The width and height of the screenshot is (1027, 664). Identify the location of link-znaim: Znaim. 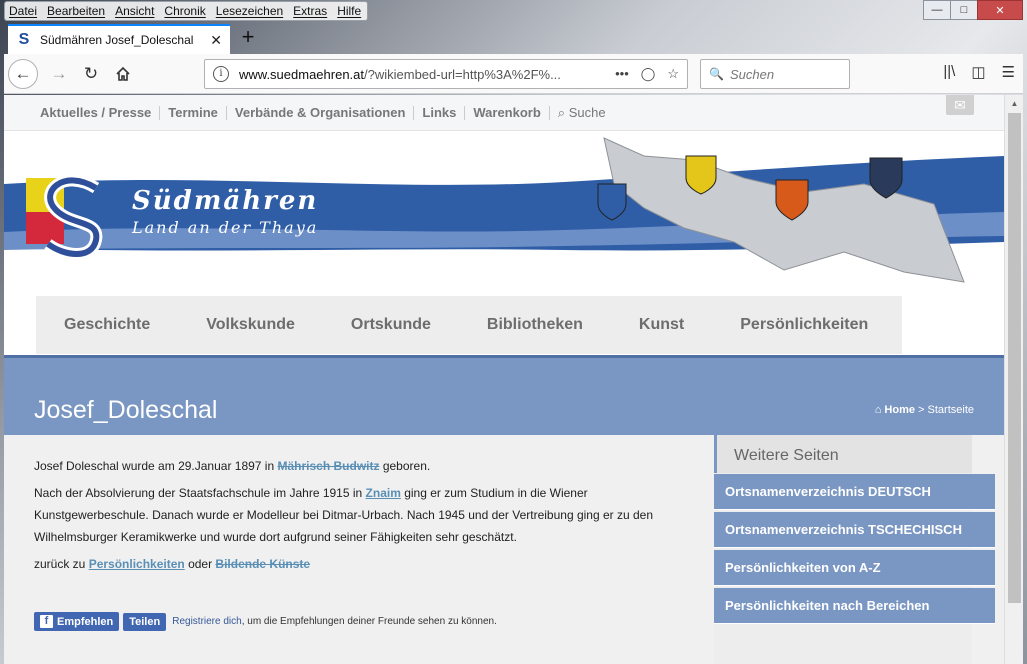
(383, 493).